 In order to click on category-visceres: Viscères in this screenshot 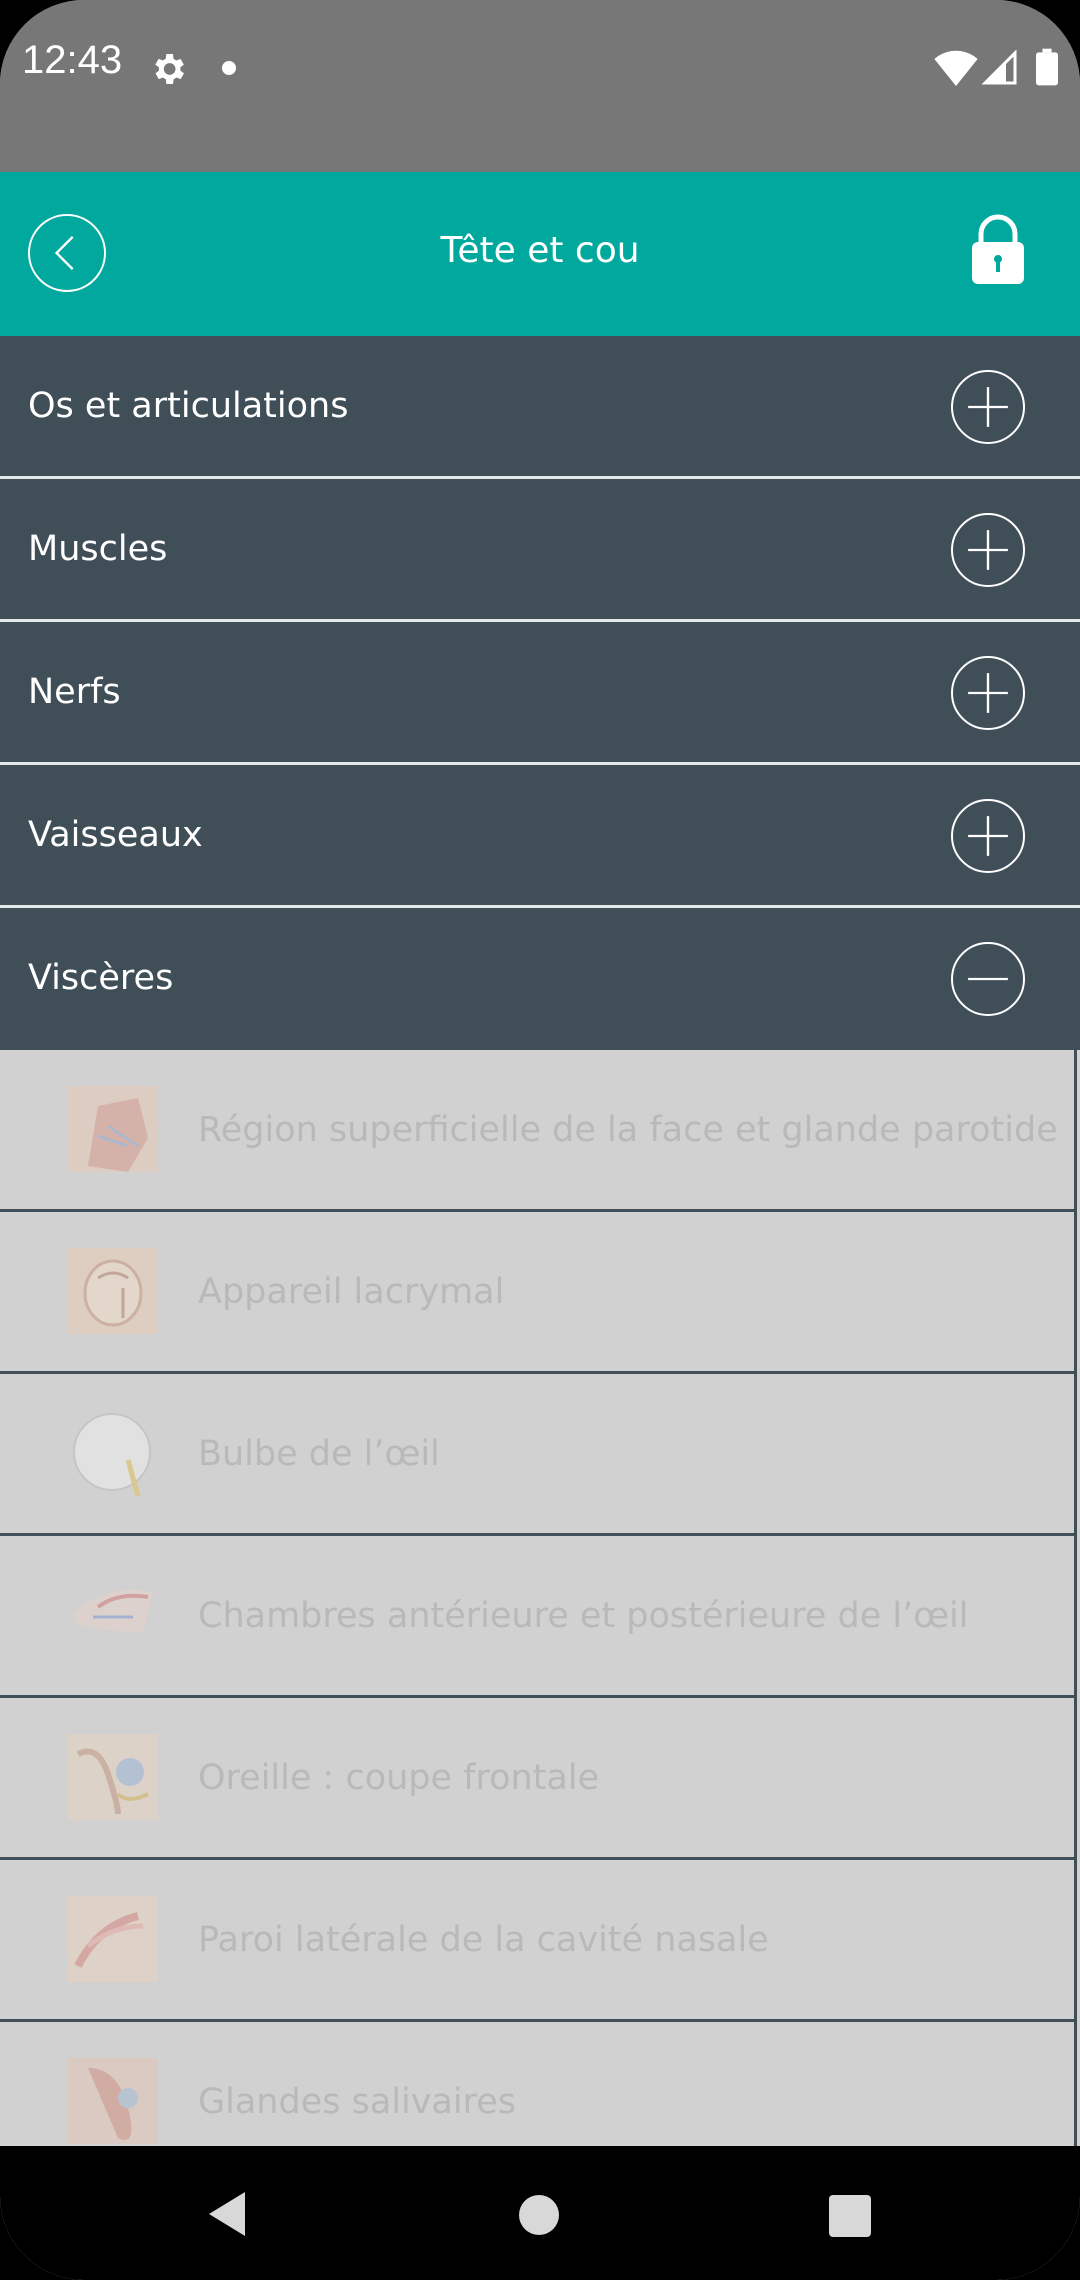, I will do `click(540, 979)`.